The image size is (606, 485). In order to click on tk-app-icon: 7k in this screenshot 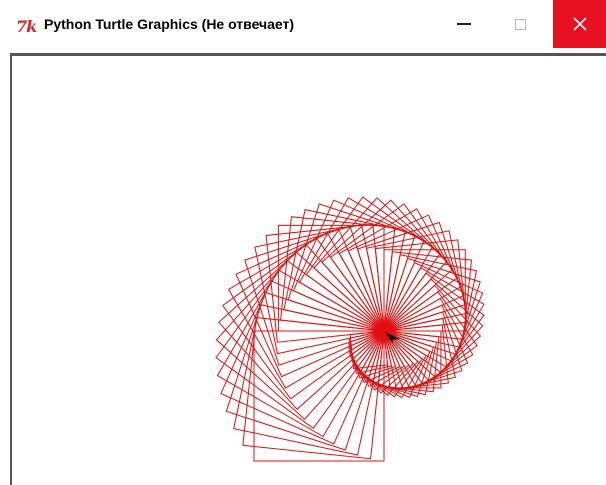, I will do `click(27, 27)`.